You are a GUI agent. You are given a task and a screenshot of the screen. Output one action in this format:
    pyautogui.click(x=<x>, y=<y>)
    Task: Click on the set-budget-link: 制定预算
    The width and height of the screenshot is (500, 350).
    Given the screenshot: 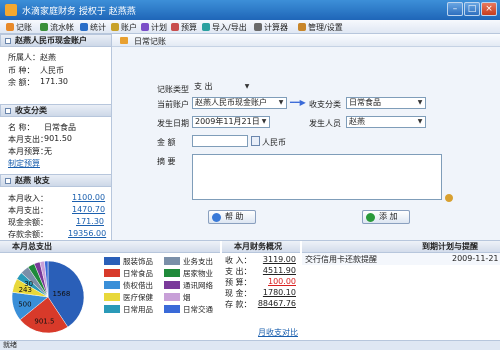 What is the action you would take?
    pyautogui.click(x=24, y=163)
    